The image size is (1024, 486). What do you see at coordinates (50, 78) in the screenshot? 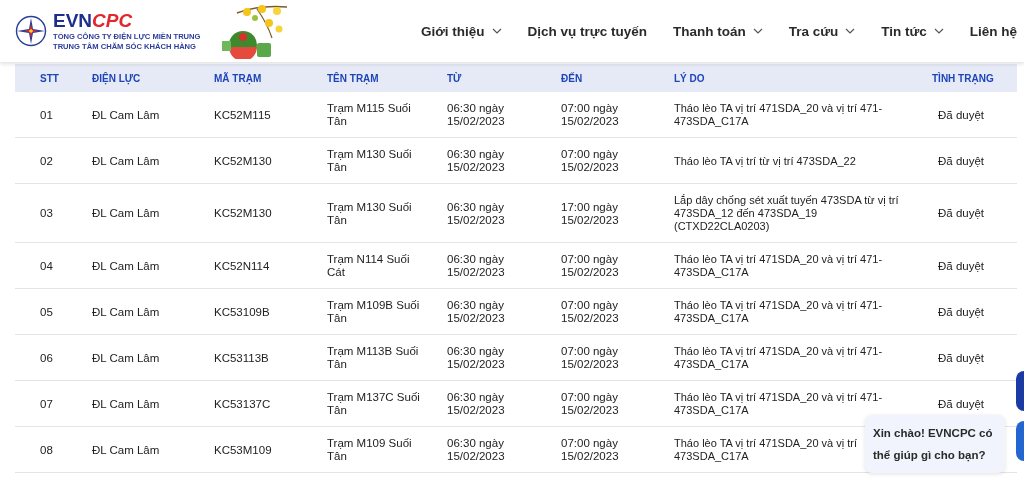
I see `column-header: STT` at bounding box center [50, 78].